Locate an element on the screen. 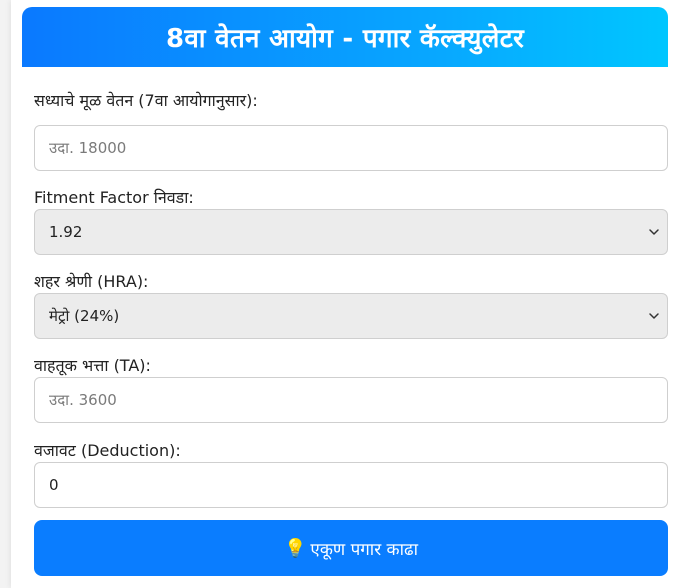  lightbulb-icon: 💡 is located at coordinates (295, 548).